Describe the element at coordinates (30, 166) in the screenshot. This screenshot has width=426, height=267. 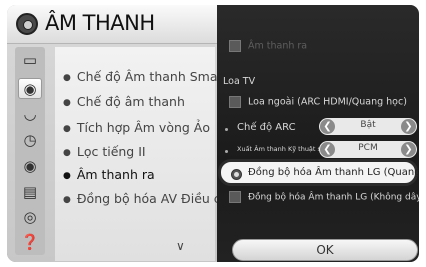
I see `lock-icon: ◉` at that location.